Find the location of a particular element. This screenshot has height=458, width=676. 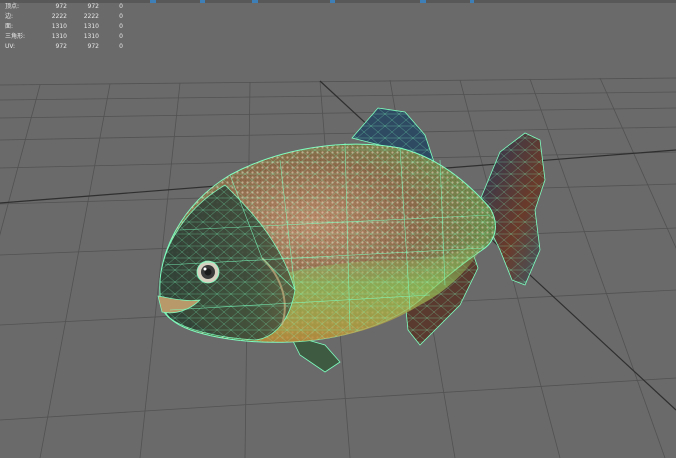

stat-row-faces: 面: 1310 1310 0 is located at coordinates (64, 27).